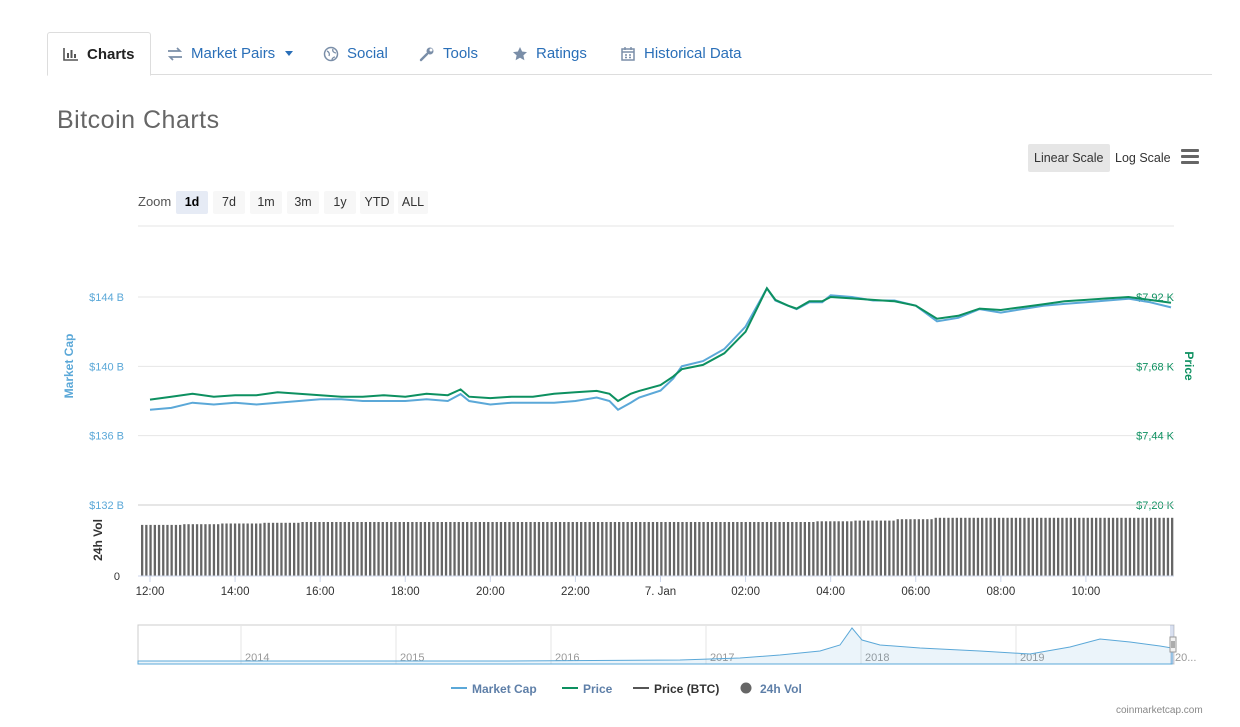 The width and height of the screenshot is (1240, 727). Describe the element at coordinates (771, 689) in the screenshot. I see `legend-item-24h-vol: 24h Vol` at that location.